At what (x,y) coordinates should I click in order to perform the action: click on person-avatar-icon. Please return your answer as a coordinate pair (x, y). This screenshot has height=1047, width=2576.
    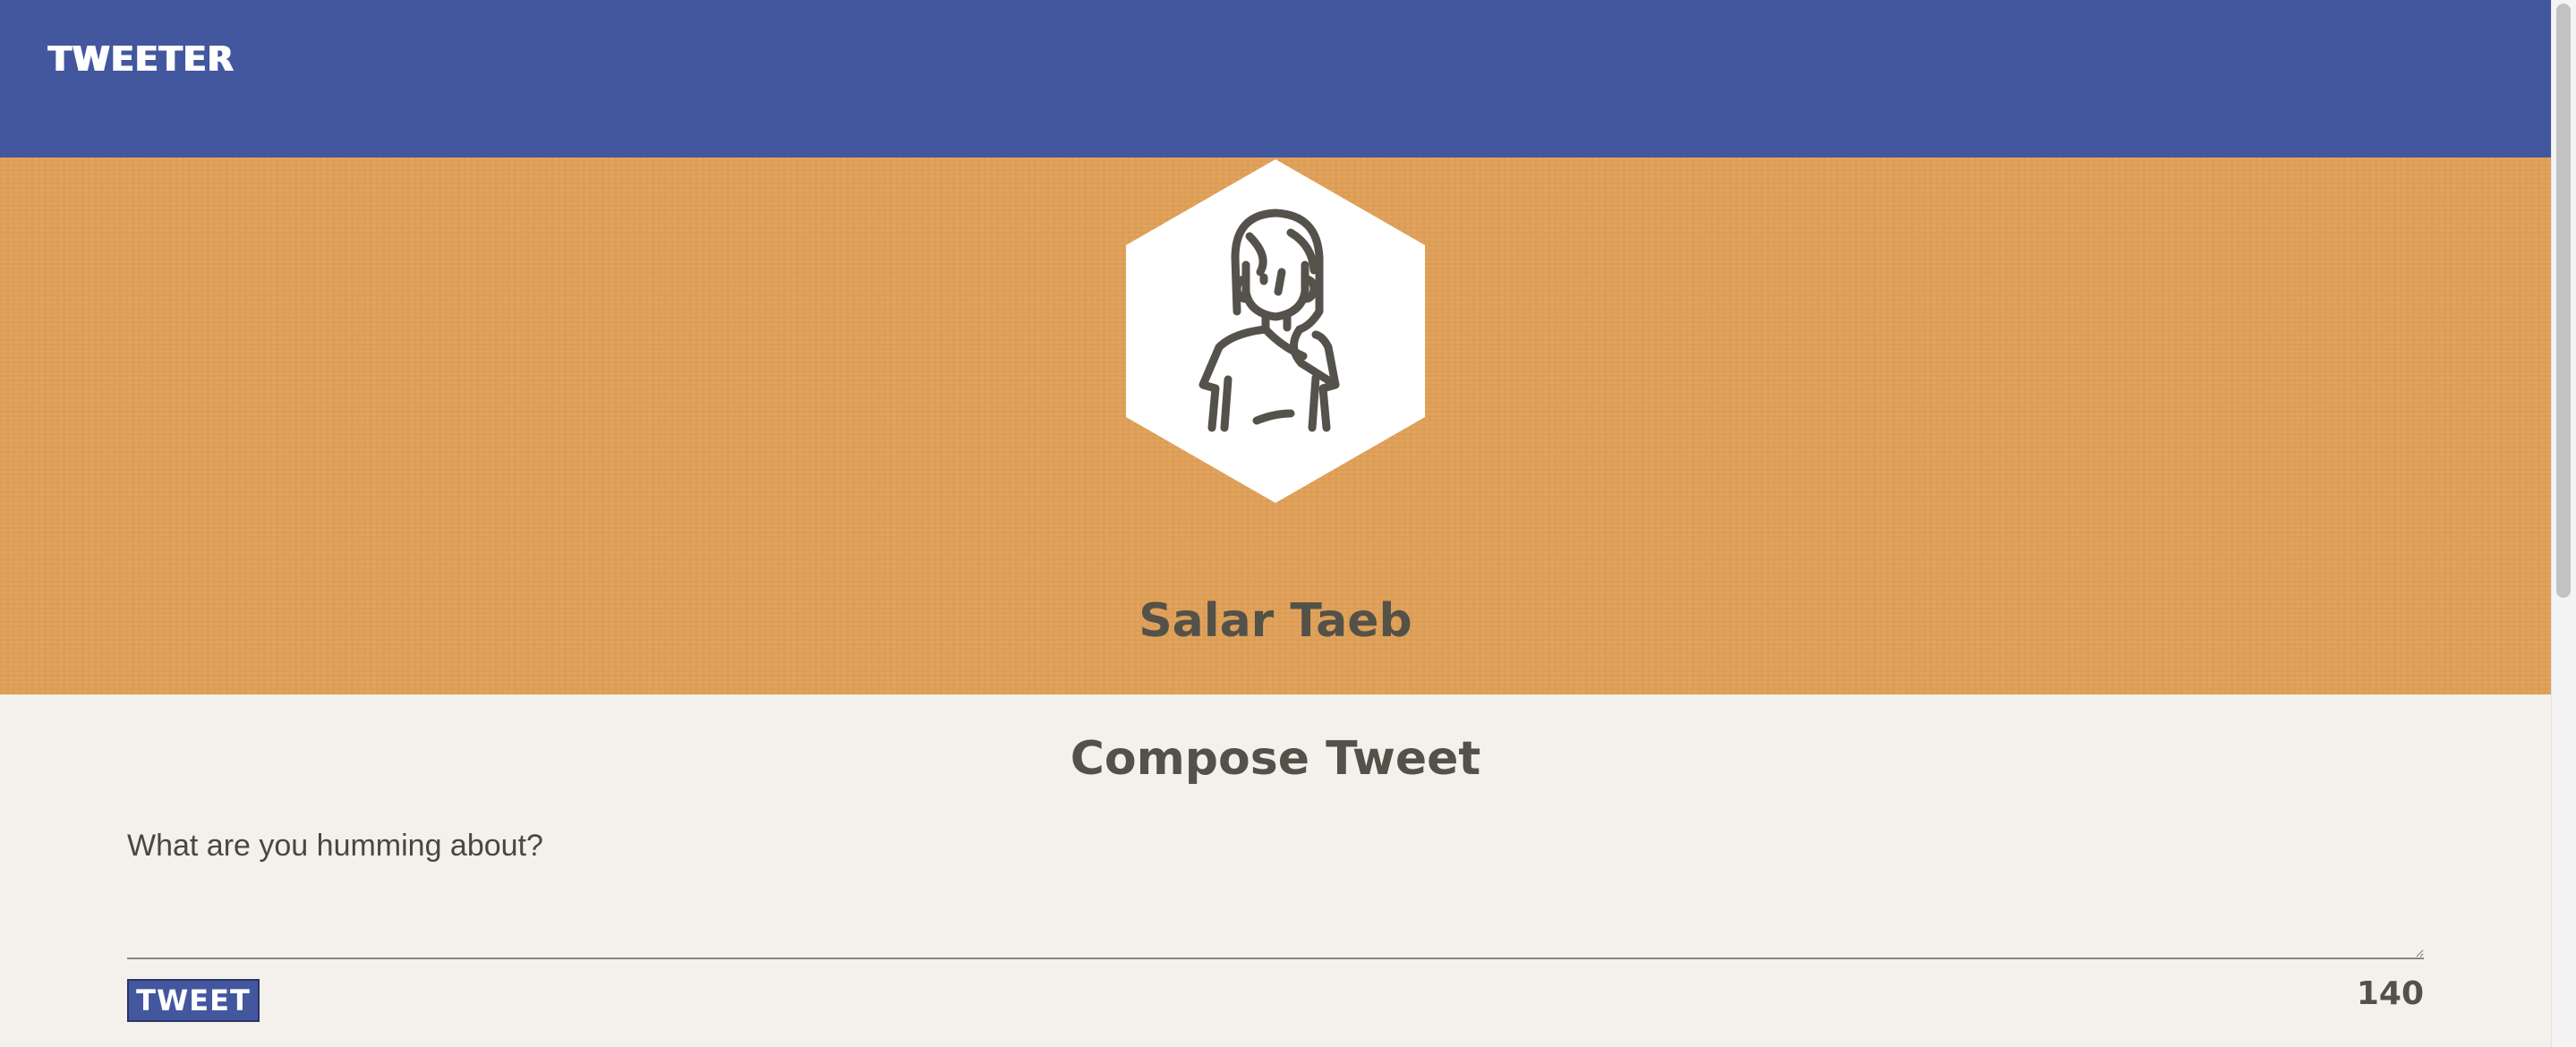
    Looking at the image, I should click on (1275, 331).